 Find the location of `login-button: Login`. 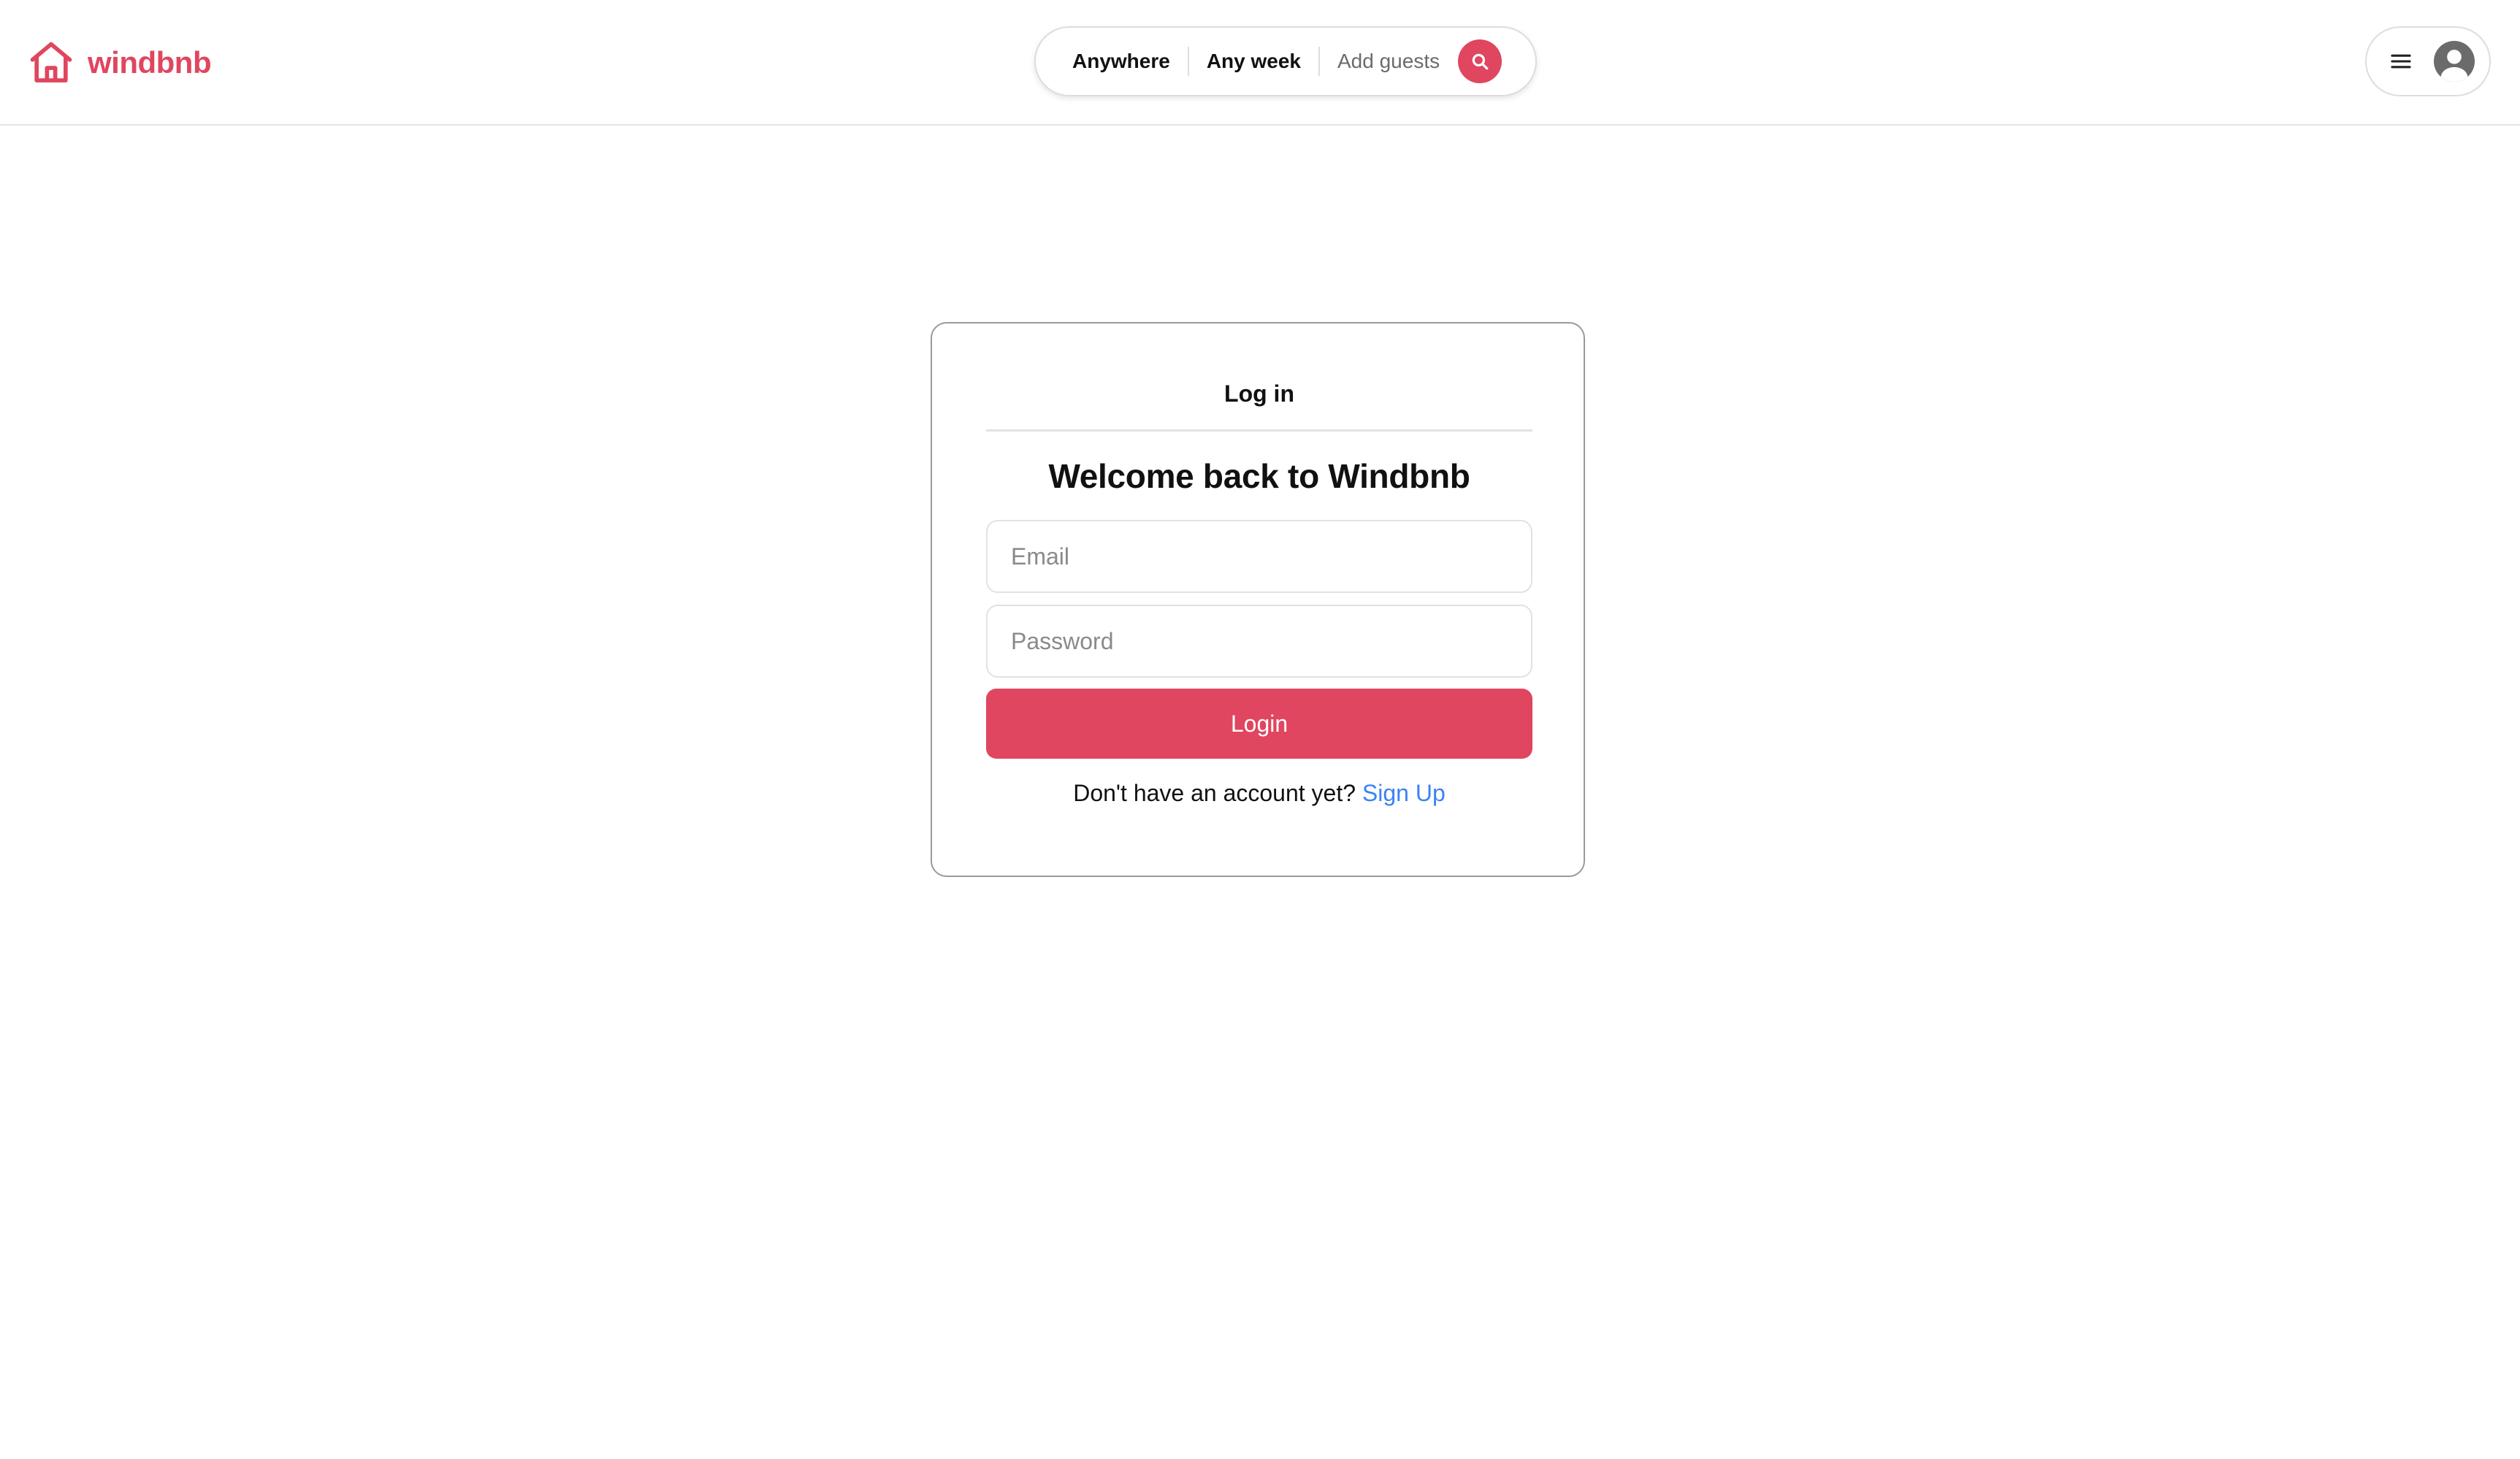

login-button: Login is located at coordinates (1259, 724).